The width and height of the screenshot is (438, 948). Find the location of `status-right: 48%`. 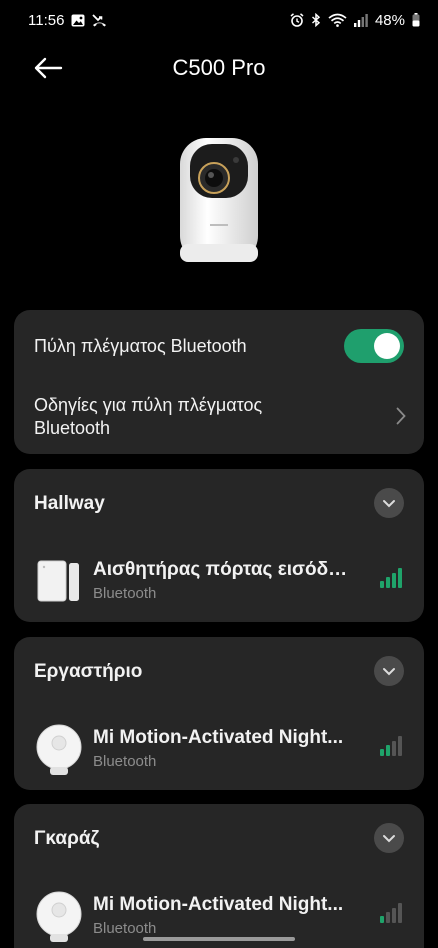

status-right: 48% is located at coordinates (355, 20).